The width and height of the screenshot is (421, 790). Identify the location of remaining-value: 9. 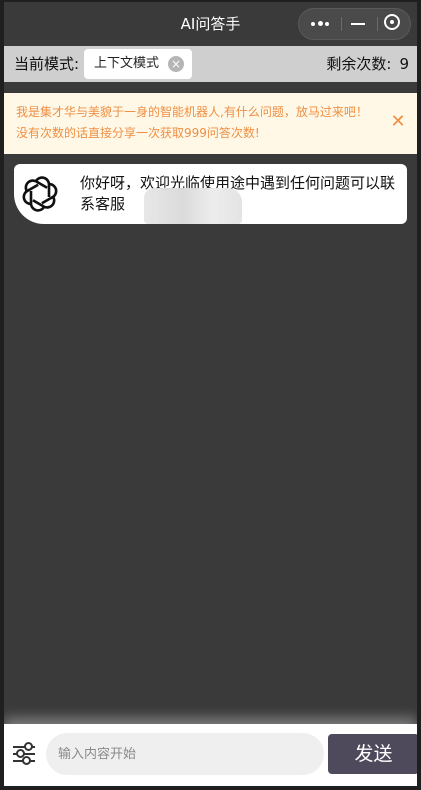
(404, 64).